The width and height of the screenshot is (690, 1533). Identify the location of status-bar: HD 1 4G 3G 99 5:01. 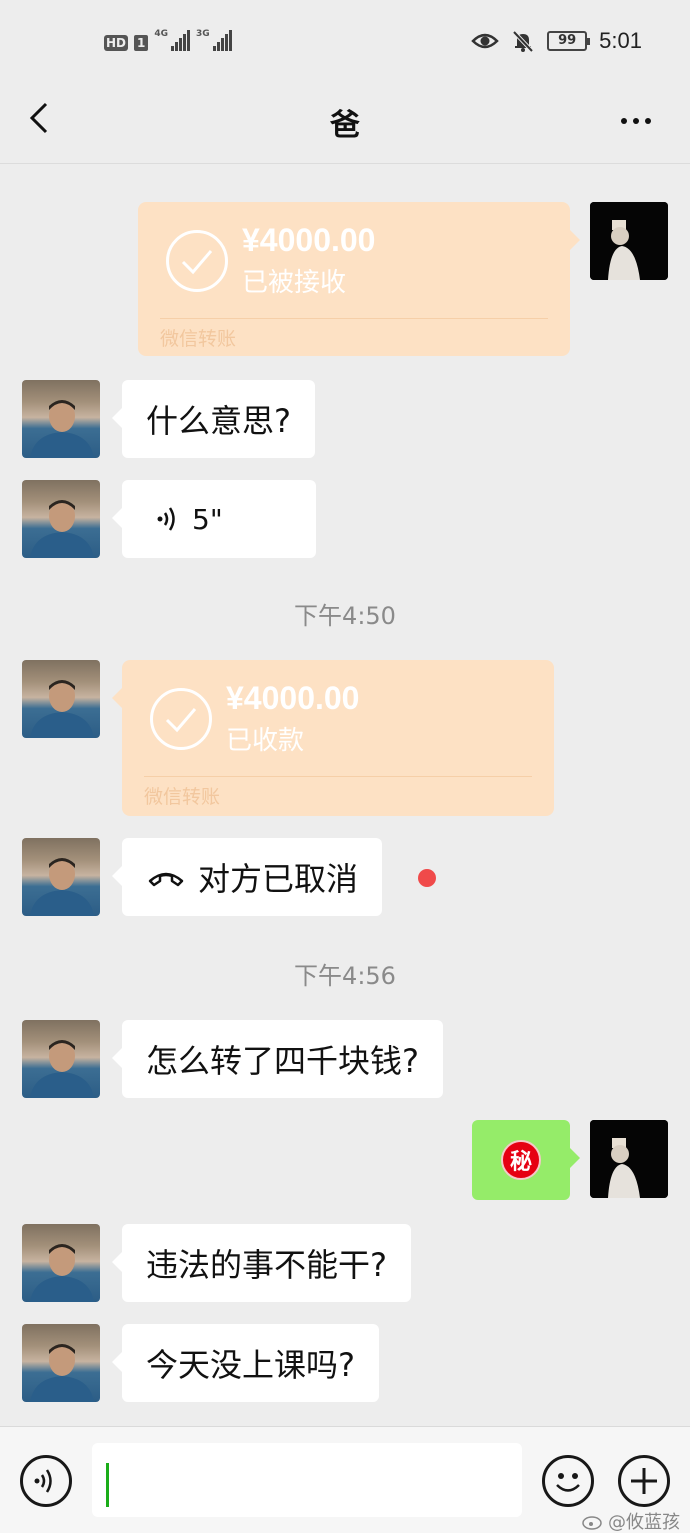
(345, 44).